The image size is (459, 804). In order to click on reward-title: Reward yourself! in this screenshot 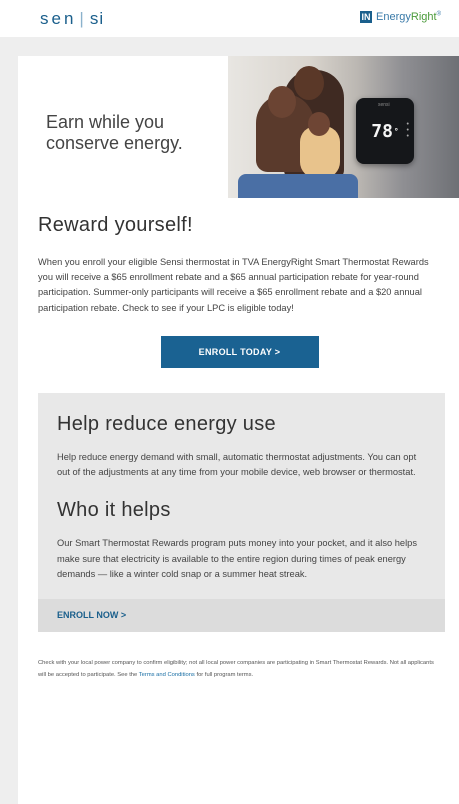, I will do `click(115, 225)`.